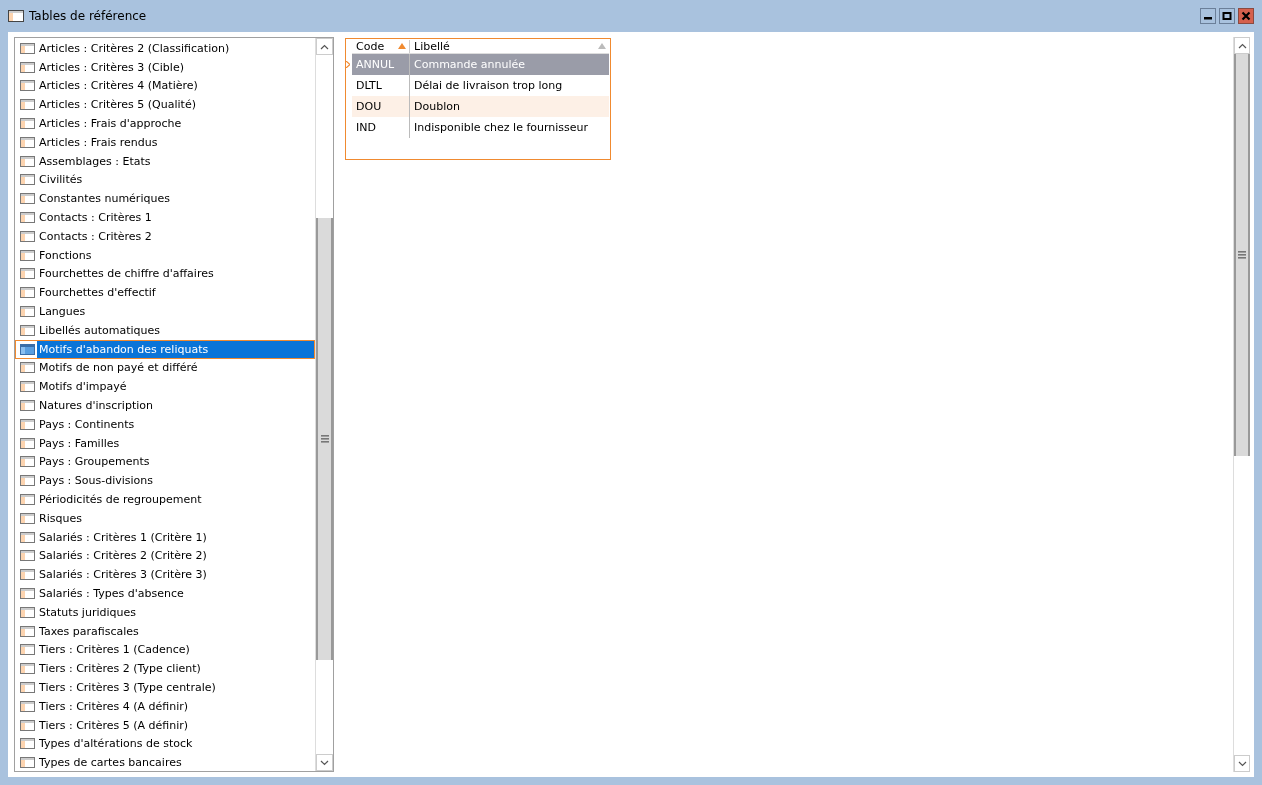 This screenshot has height=785, width=1262. I want to click on table-list-item: Tiers : Critères 4 (A définir), so click(165, 706).